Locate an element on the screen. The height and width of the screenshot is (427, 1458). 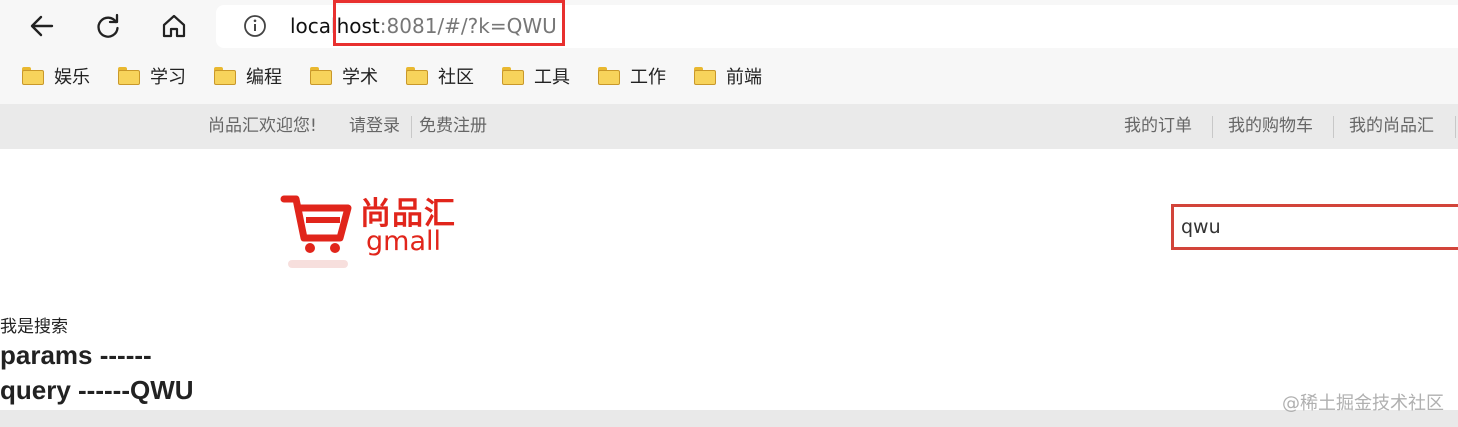
bookmark-study: 学习 is located at coordinates (152, 76).